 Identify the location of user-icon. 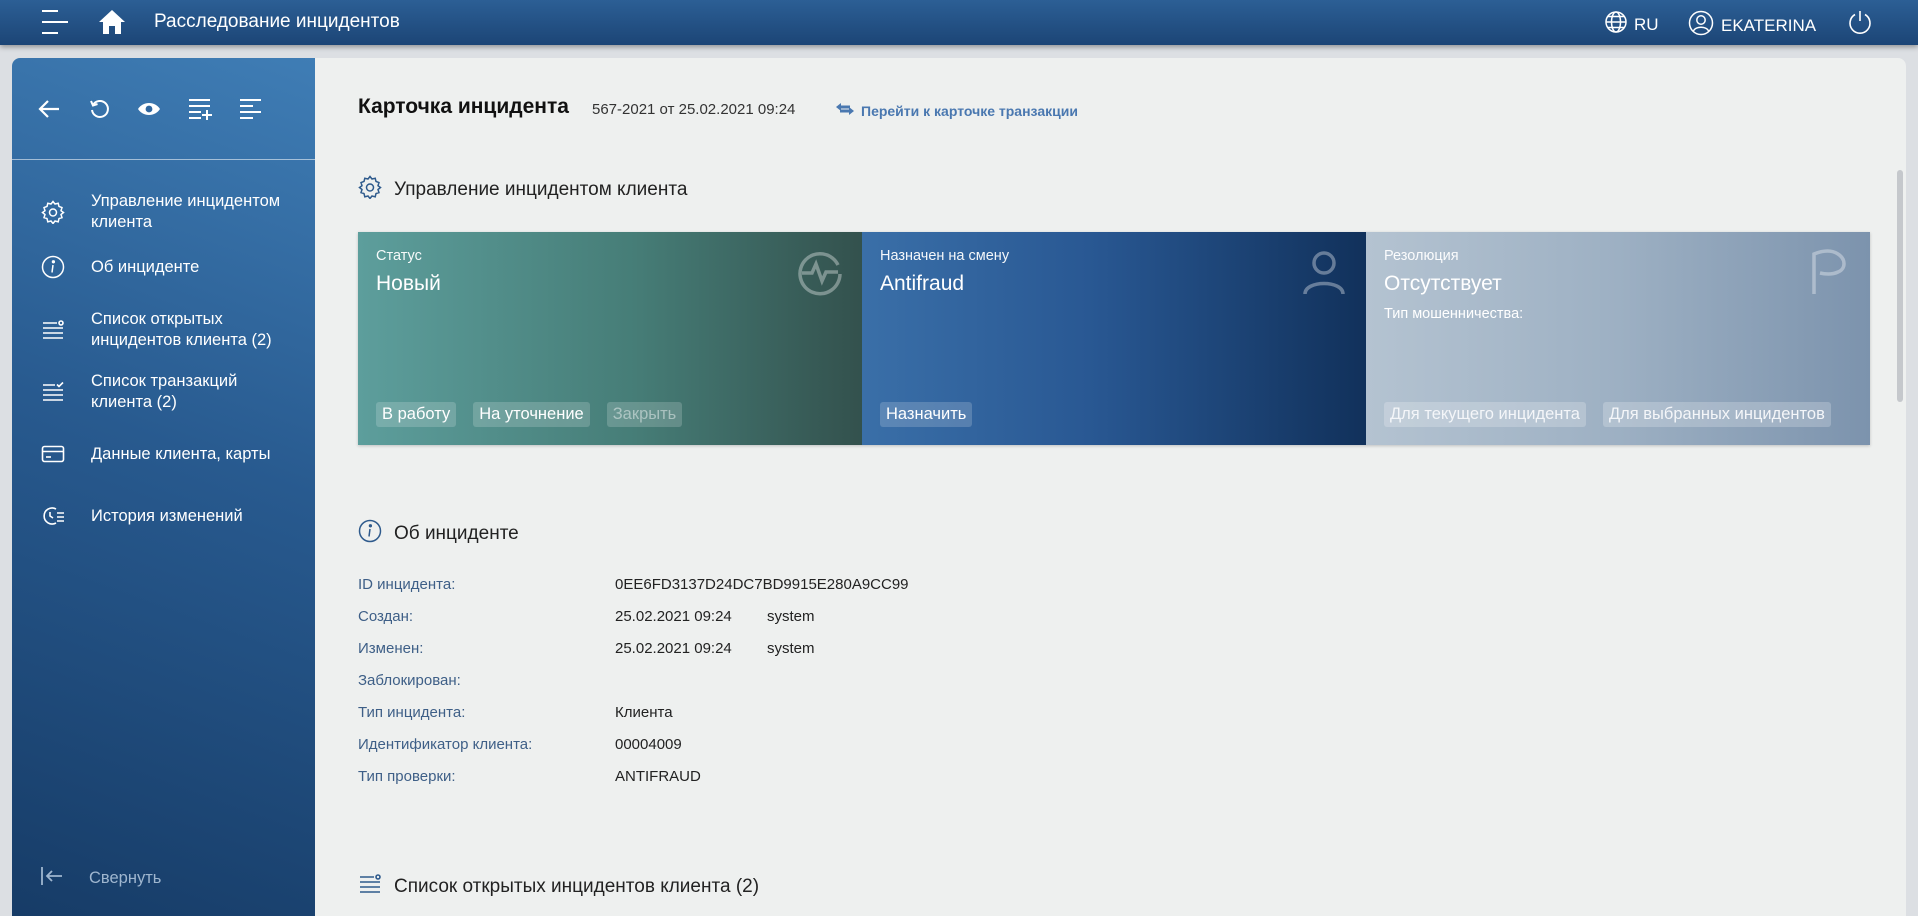
(1701, 25).